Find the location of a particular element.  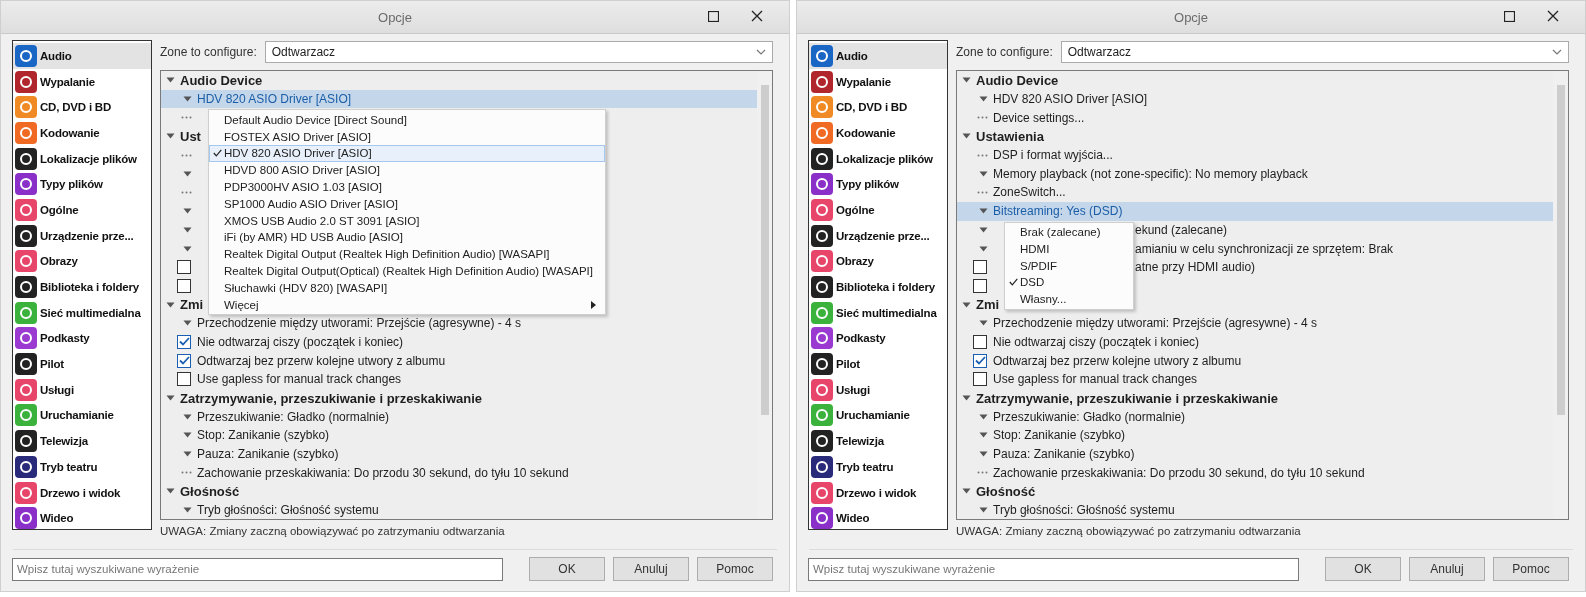

menu-item: Realtek Digital Output (Realtek High Definition Audio) [WASAPI] is located at coordinates (407, 254).